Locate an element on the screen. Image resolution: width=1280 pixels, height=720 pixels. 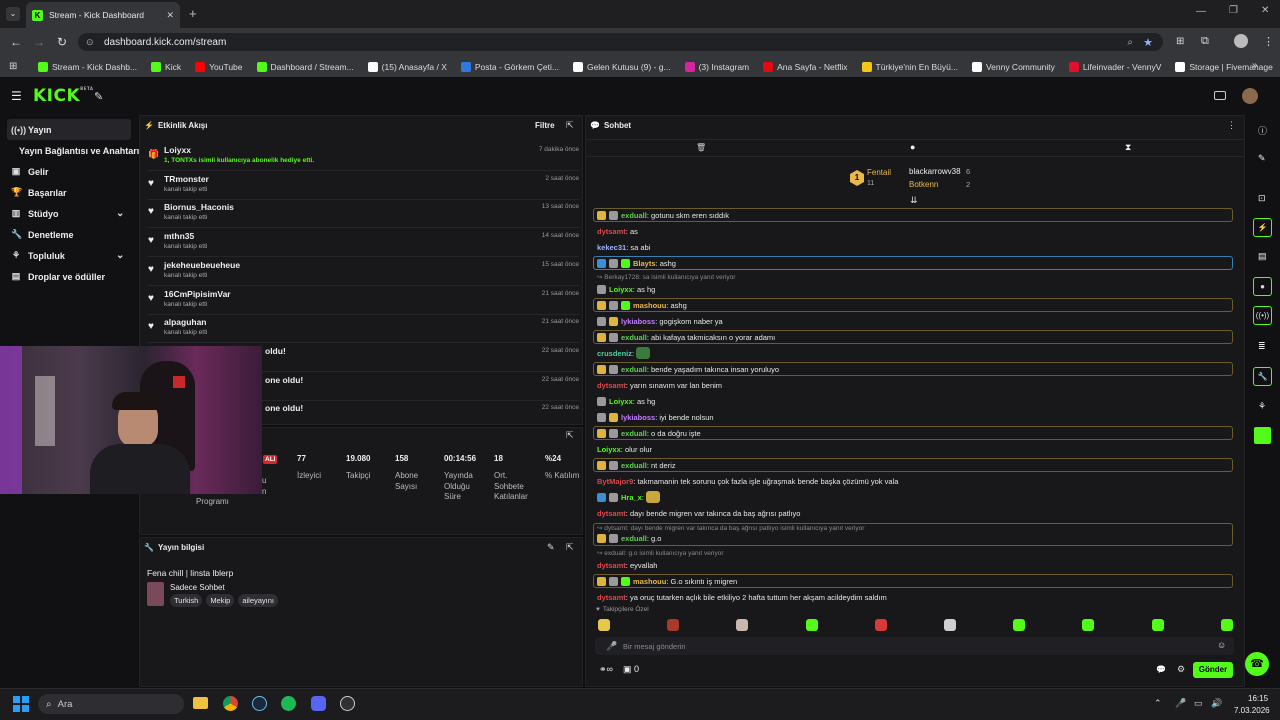
chat-message: dytsamt: as is located at coordinates (616, 231).